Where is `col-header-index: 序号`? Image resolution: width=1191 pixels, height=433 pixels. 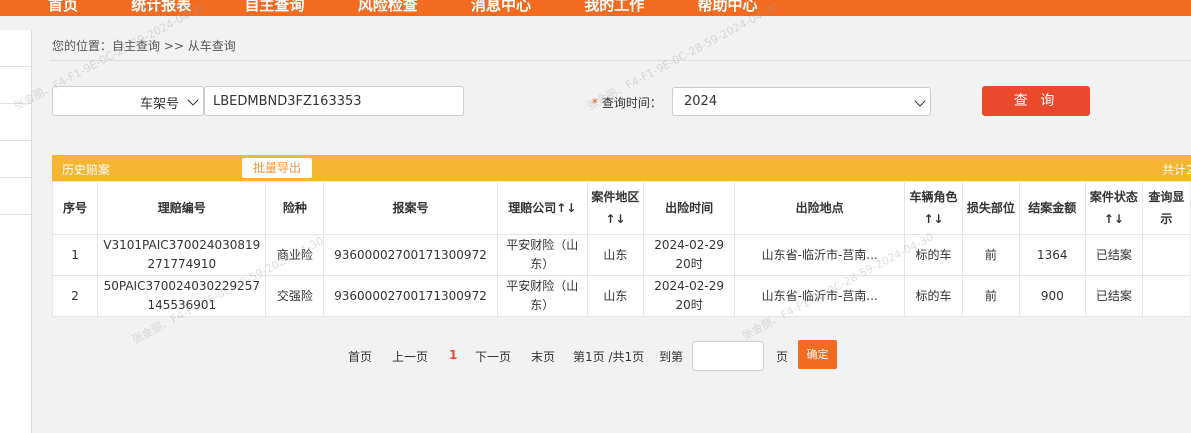 col-header-index: 序号 is located at coordinates (75, 208).